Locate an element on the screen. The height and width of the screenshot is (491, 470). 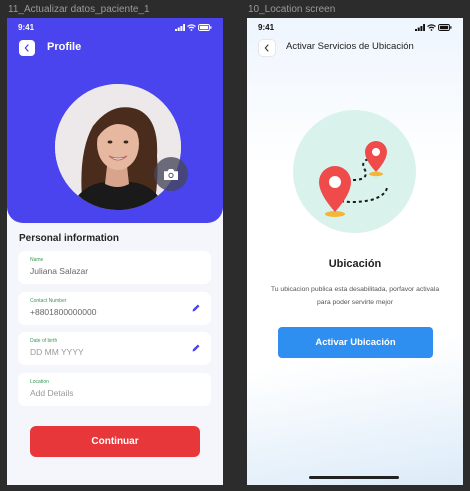
avatar is located at coordinates (118, 147).